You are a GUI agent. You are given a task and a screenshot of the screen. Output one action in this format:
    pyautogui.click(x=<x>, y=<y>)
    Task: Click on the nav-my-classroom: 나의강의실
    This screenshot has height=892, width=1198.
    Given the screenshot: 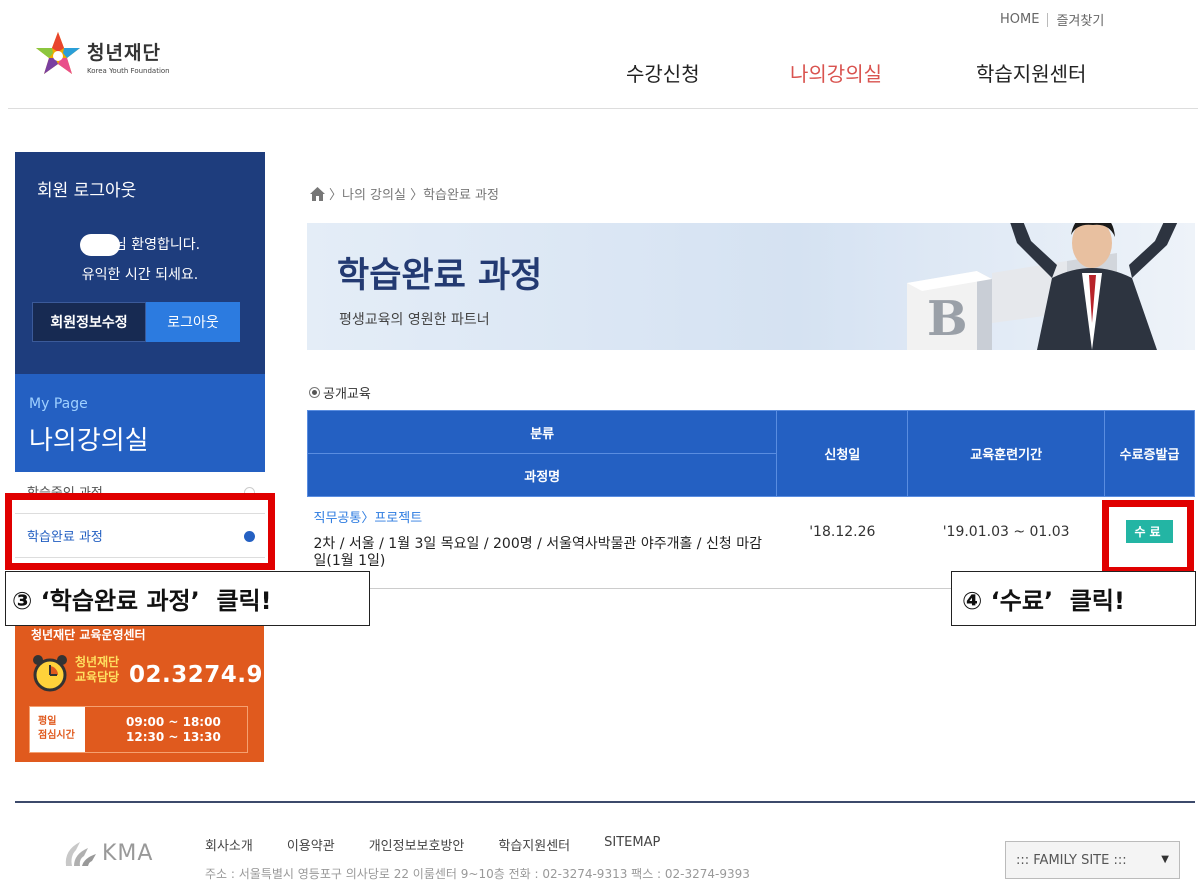 What is the action you would take?
    pyautogui.click(x=836, y=72)
    